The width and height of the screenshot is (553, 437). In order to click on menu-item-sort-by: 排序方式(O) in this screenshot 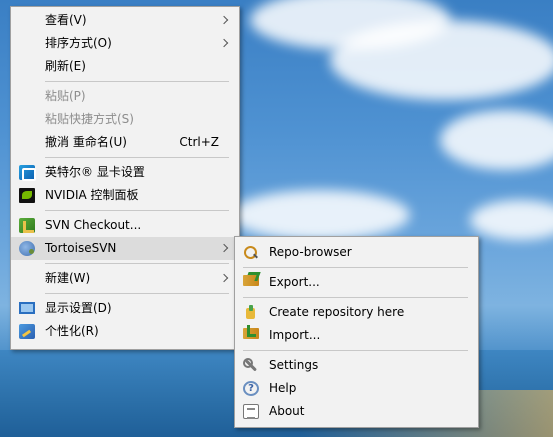, I will do `click(125, 43)`.